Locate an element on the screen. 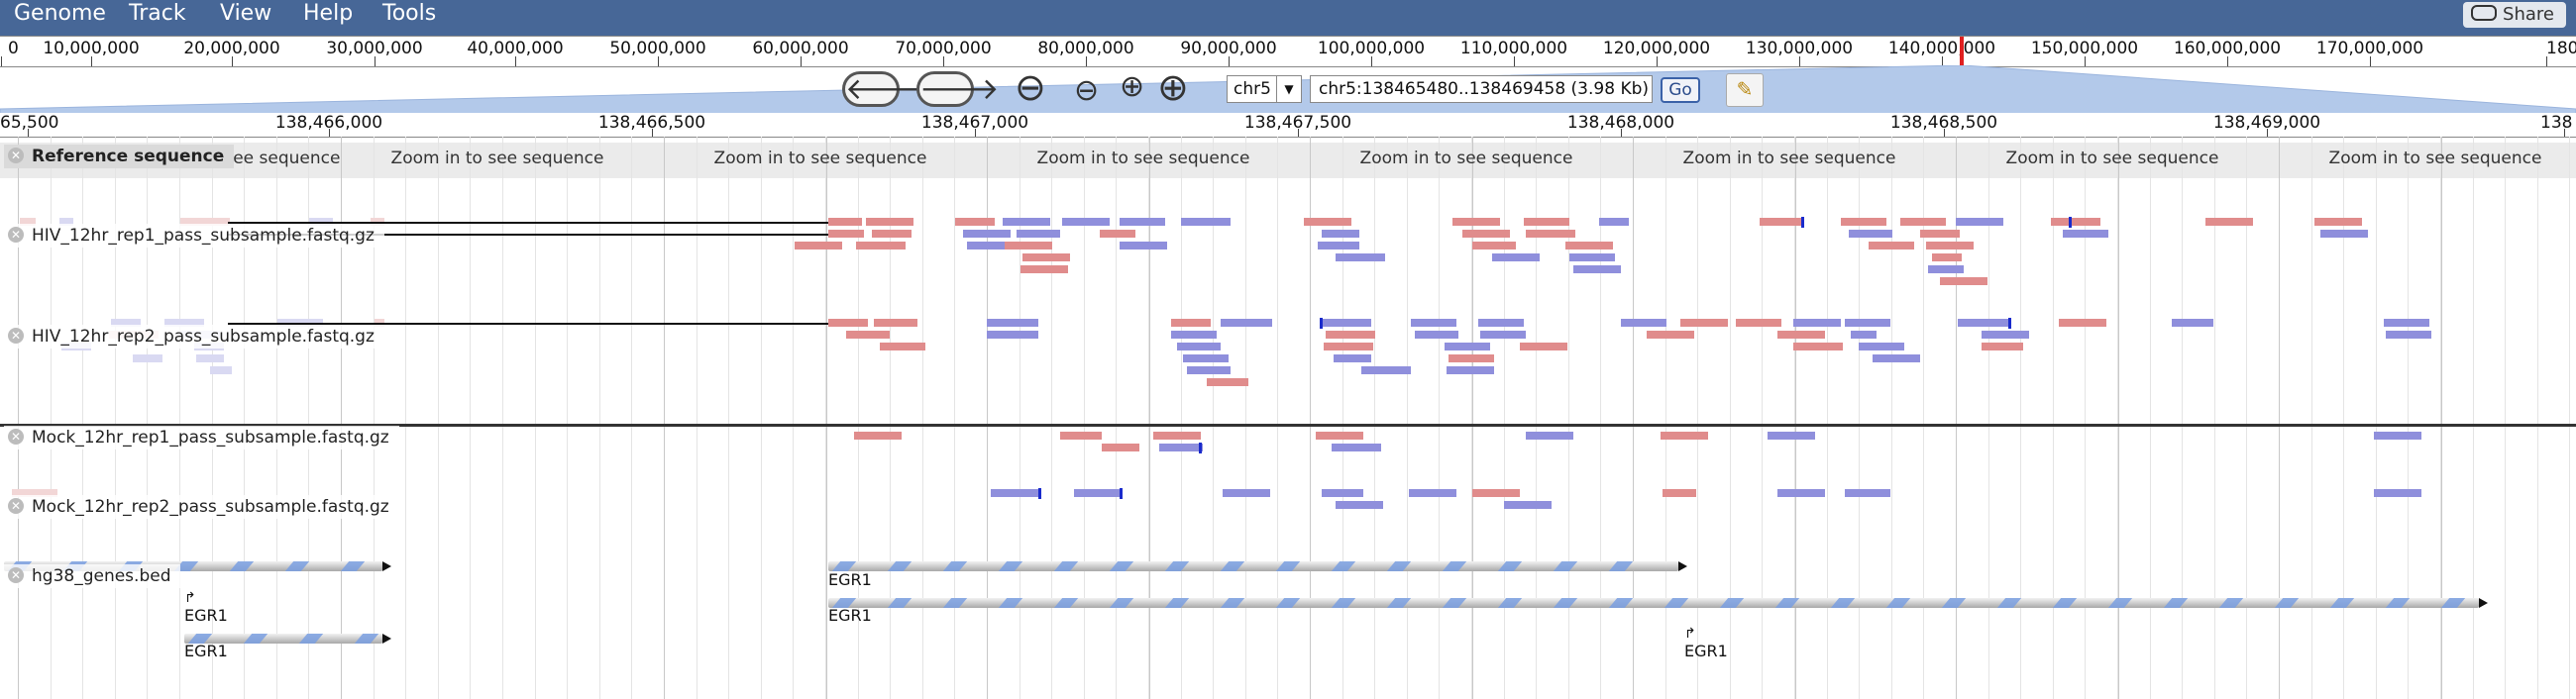 This screenshot has height=699, width=2576. zoom-in-big-icon: ⊕ is located at coordinates (1173, 87).